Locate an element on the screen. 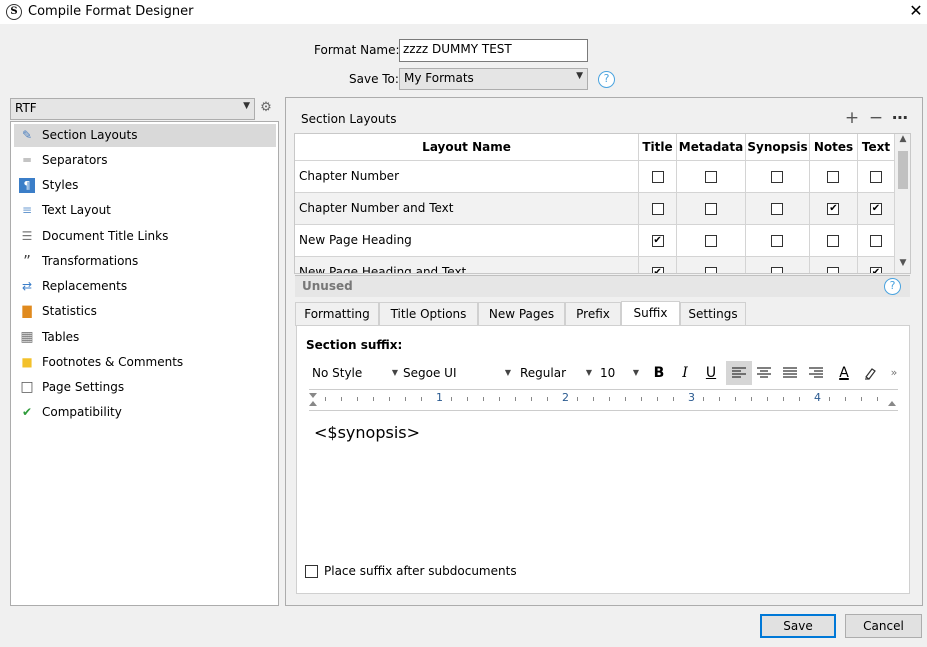 The width and height of the screenshot is (927, 647). sidebar-item-styles: ¶ Styles is located at coordinates (145, 185).